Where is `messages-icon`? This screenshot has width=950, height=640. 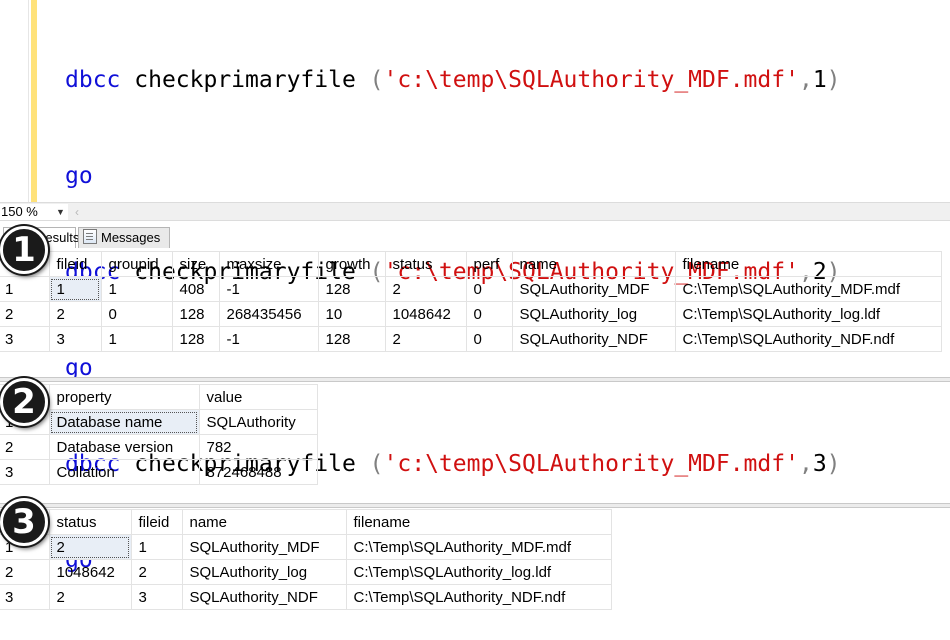
messages-icon is located at coordinates (90, 236).